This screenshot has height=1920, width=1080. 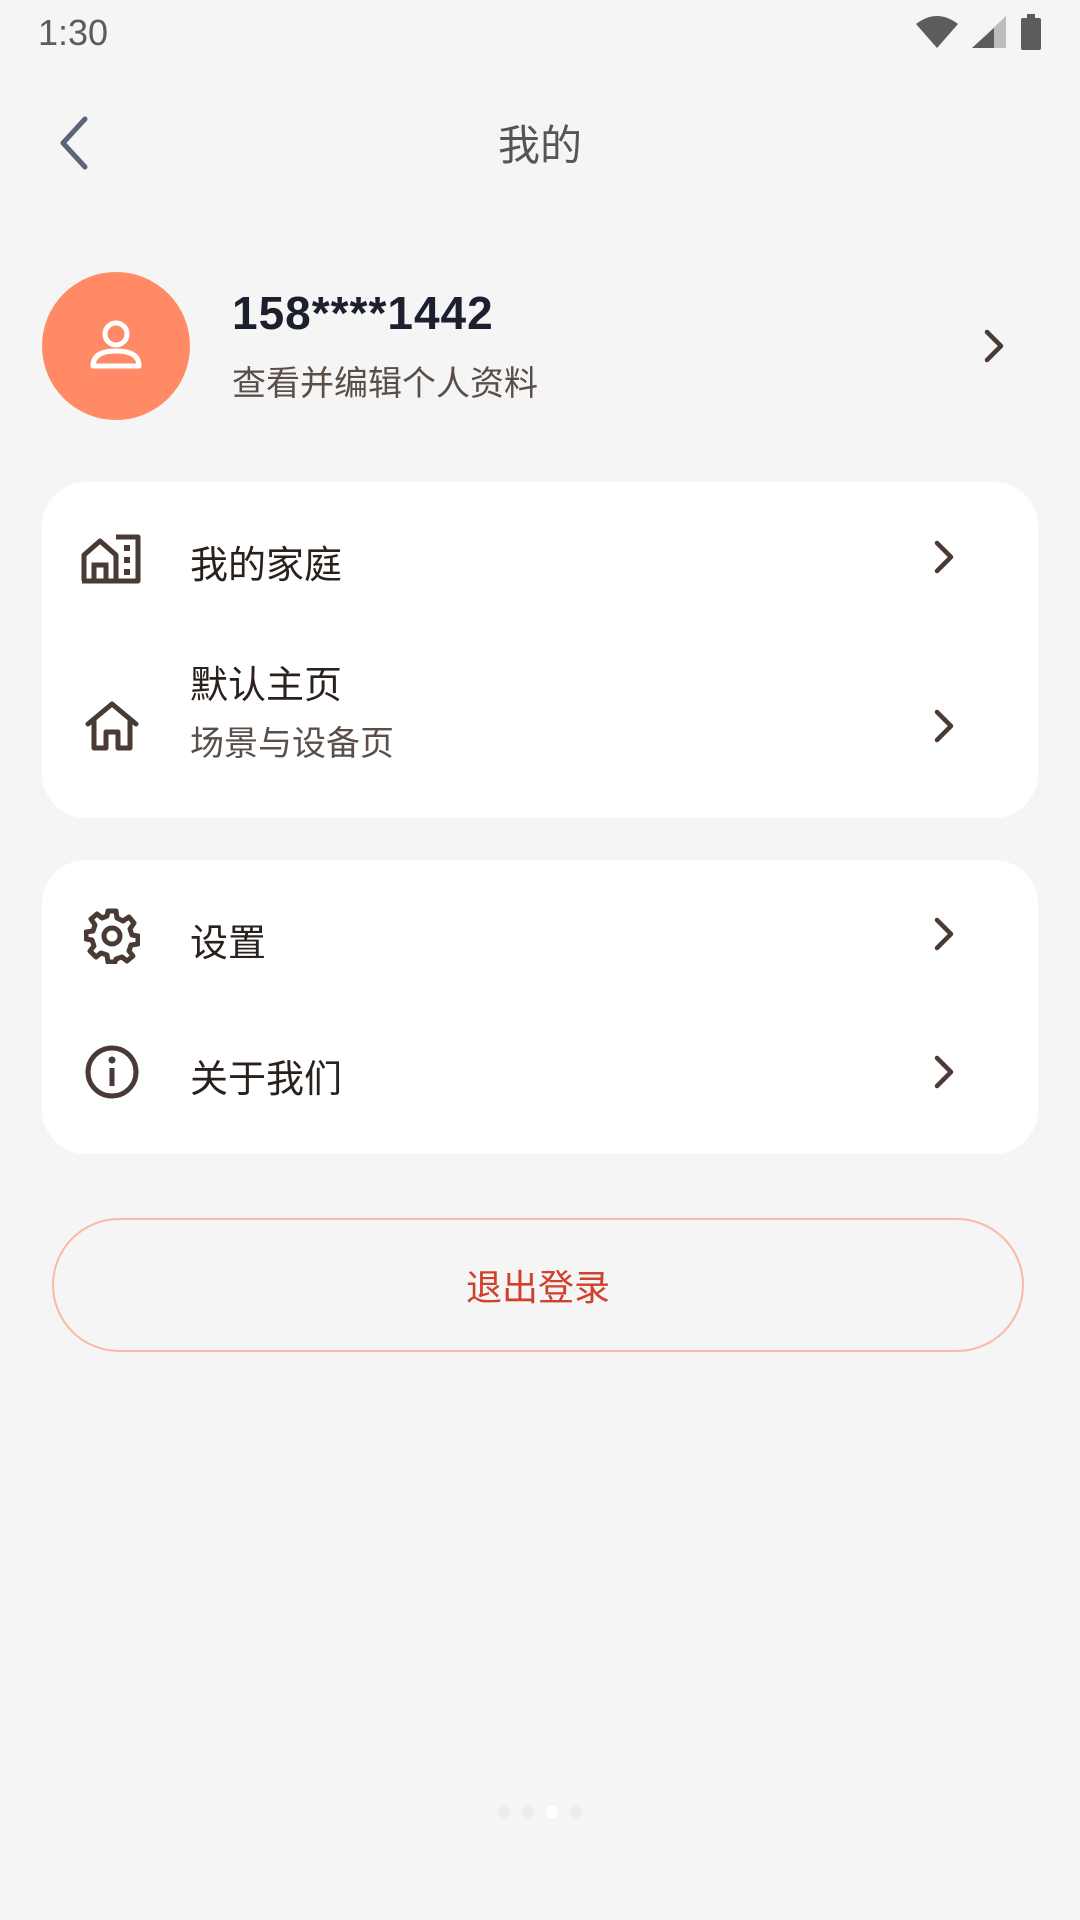 I want to click on user-icon, so click(x=116, y=344).